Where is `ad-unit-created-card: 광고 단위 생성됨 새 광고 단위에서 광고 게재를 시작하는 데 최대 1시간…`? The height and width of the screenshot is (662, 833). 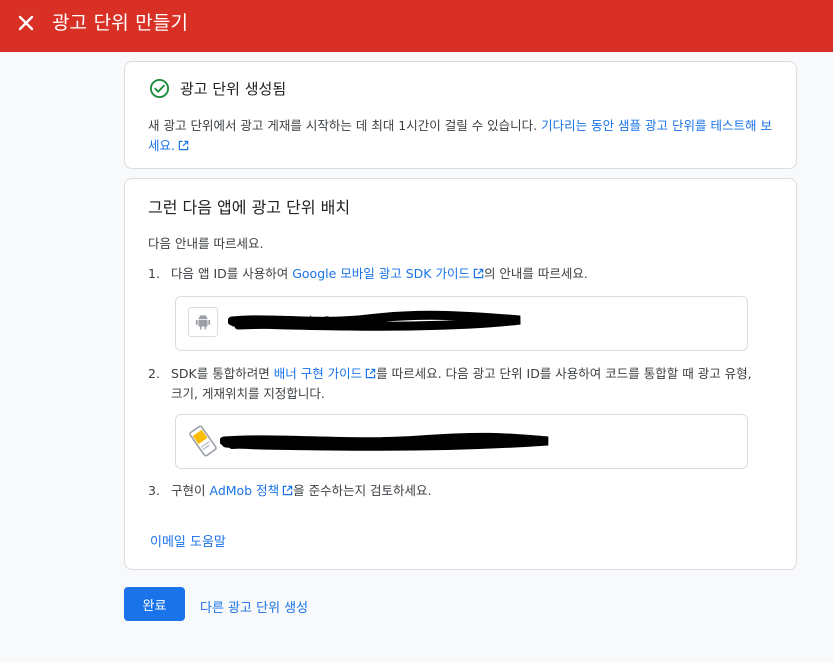 ad-unit-created-card: 광고 단위 생성됨 새 광고 단위에서 광고 게재를 시작하는 데 최대 1시간… is located at coordinates (460, 115).